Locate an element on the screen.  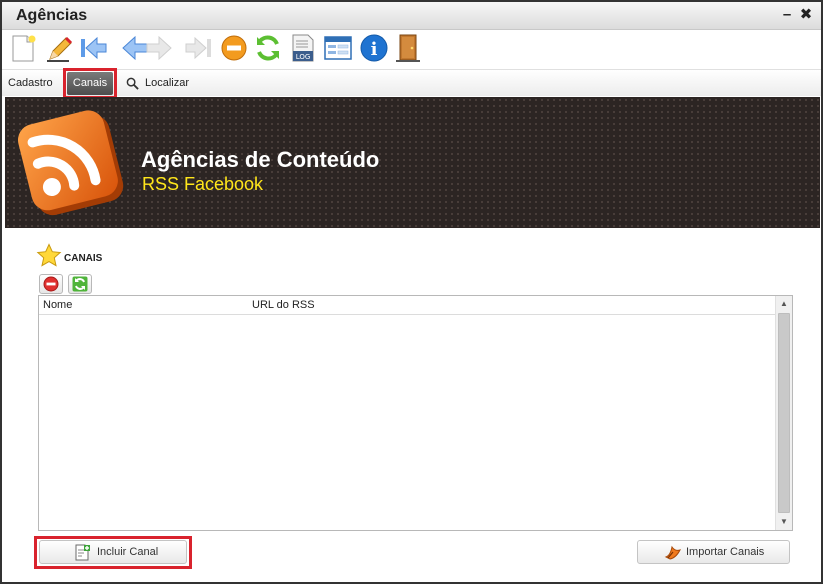
remove-channel-button is located at coordinates (51, 284).